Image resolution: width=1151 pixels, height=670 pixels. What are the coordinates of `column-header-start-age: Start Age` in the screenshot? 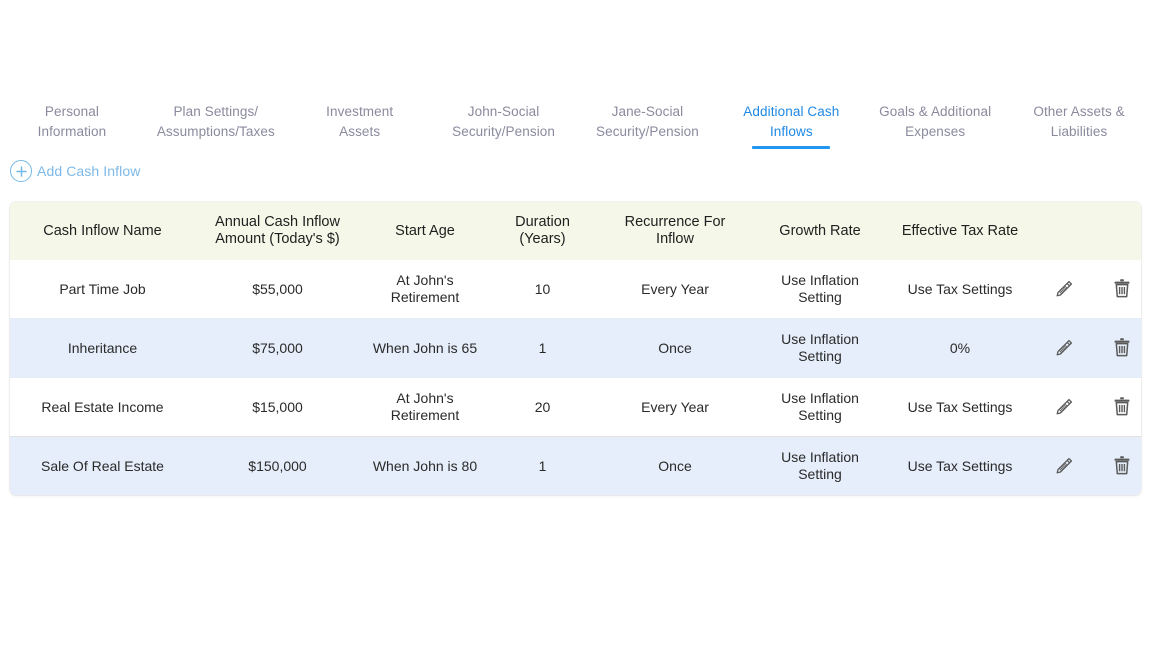 It's located at (425, 231).